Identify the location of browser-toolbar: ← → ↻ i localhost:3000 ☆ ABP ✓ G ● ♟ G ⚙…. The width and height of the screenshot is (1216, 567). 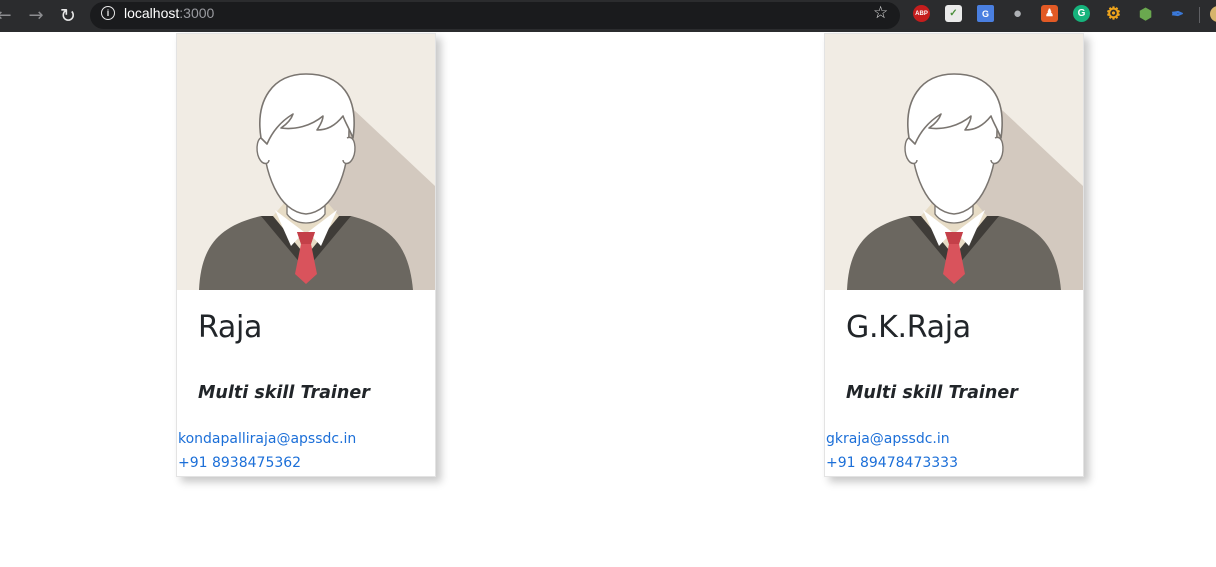
(608, 16).